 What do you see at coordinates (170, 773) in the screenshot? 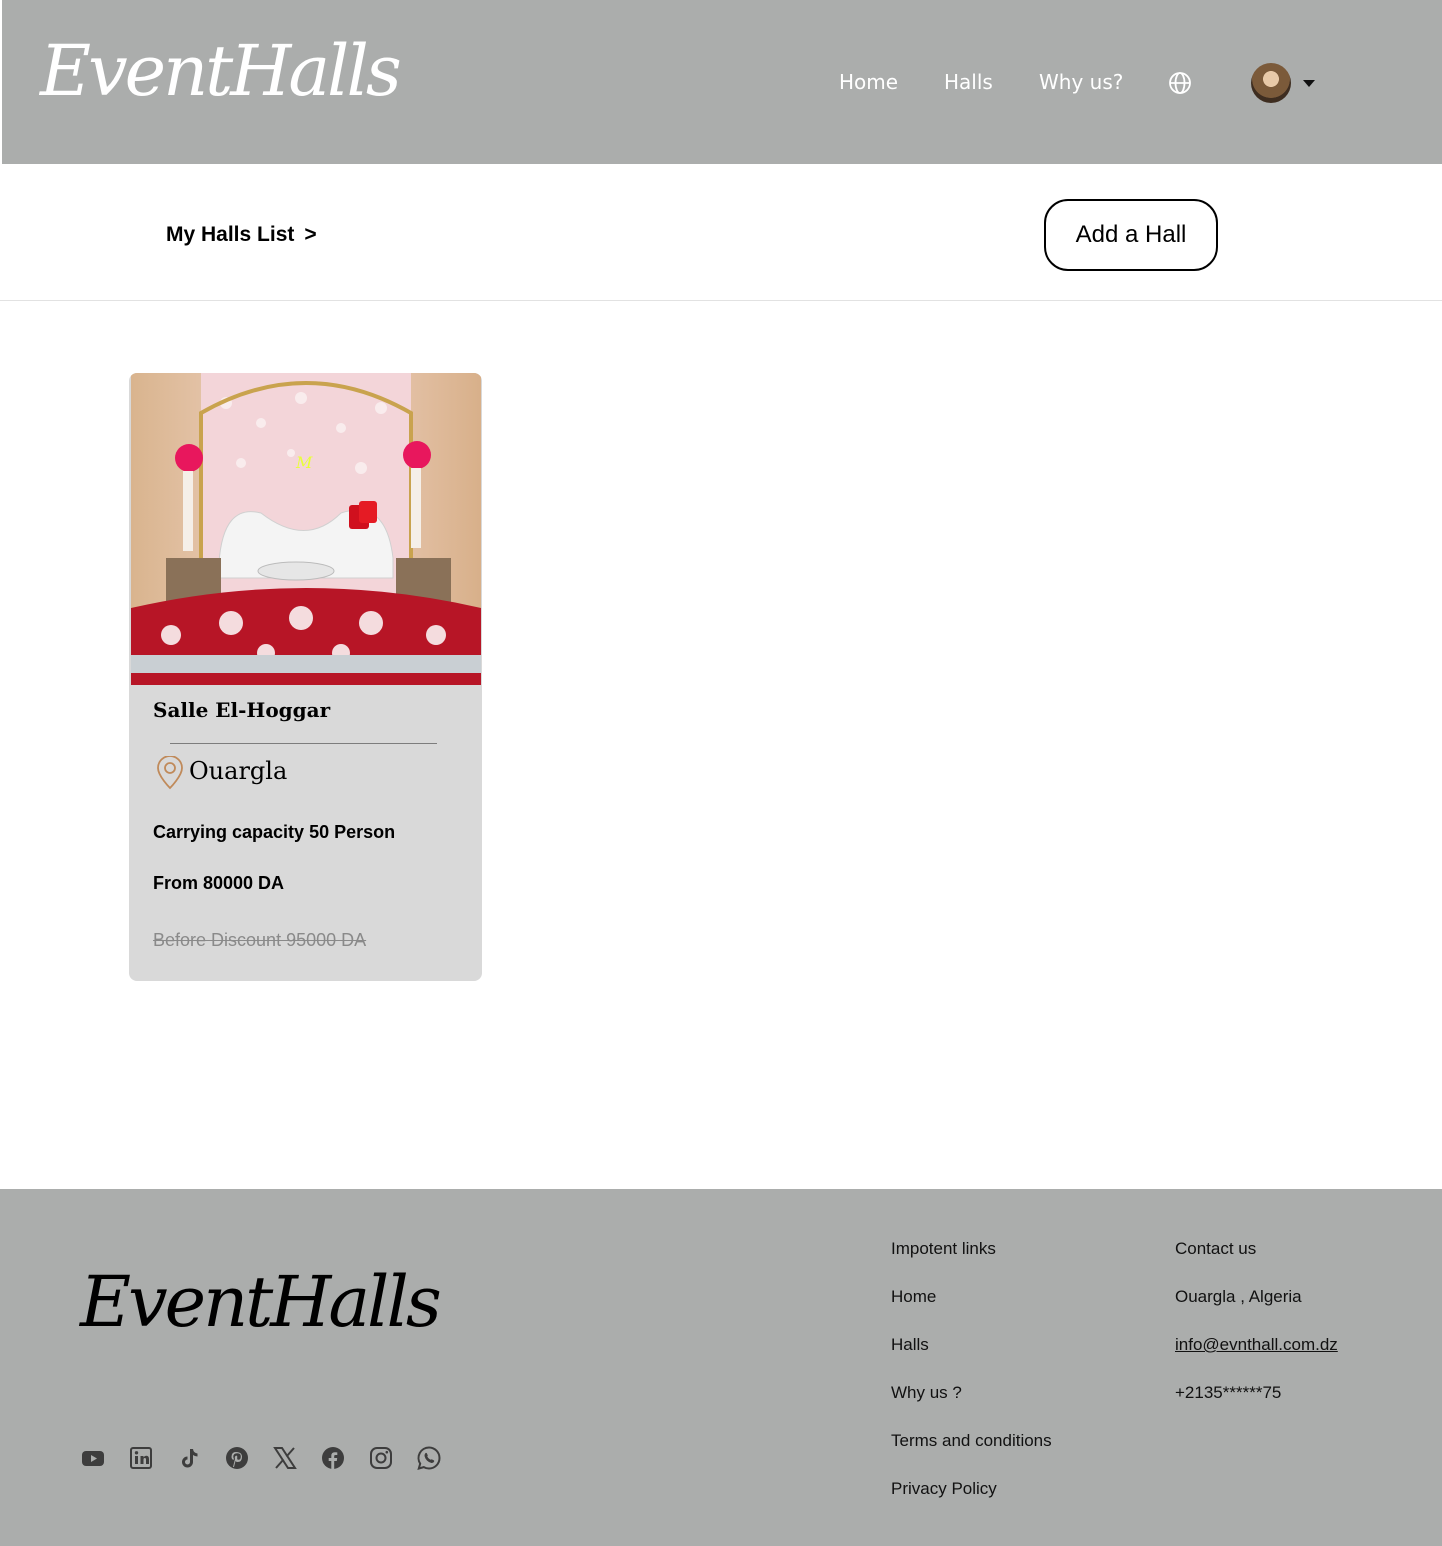
I see `location-pin-icon` at bounding box center [170, 773].